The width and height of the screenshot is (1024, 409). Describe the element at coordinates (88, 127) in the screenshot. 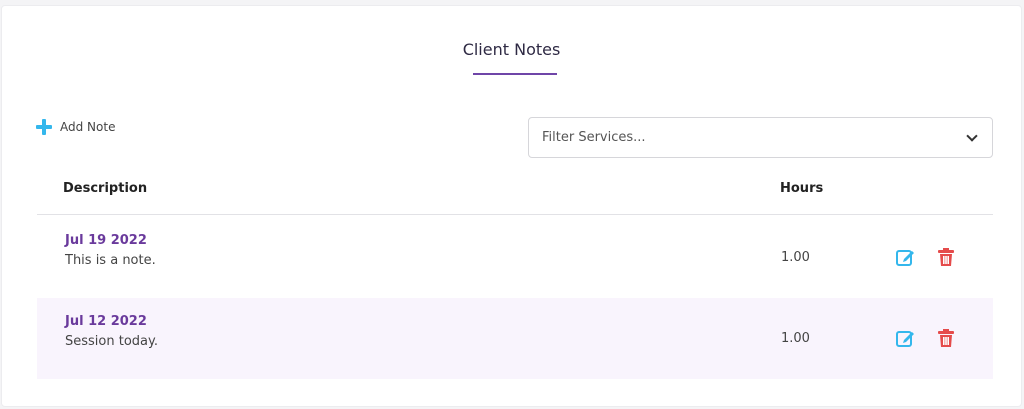

I see `add-note-label: Add Note` at that location.